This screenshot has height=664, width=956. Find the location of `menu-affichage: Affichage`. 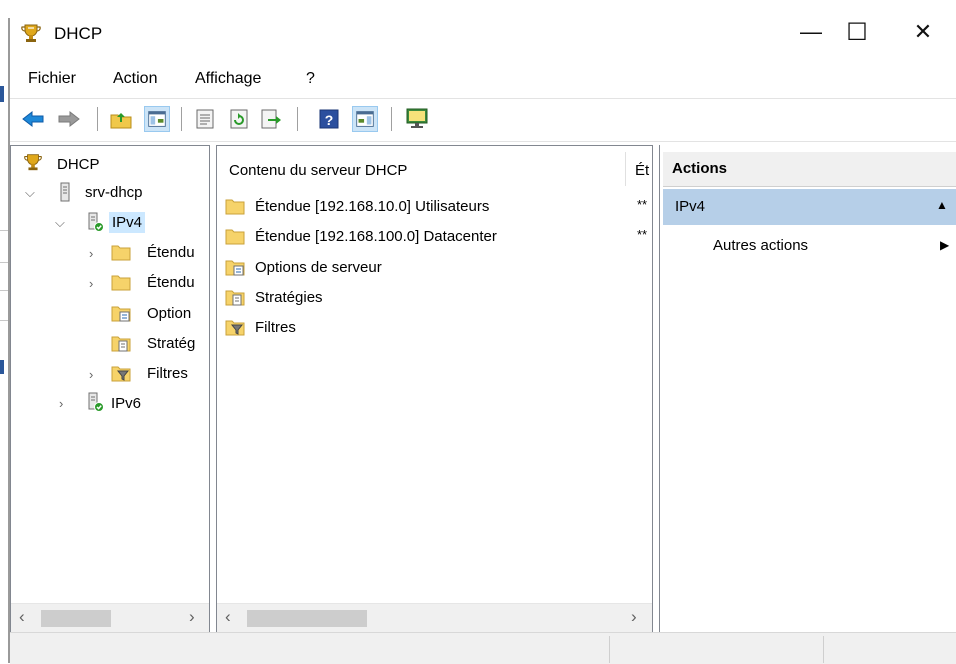

menu-affichage: Affichage is located at coordinates (228, 79).